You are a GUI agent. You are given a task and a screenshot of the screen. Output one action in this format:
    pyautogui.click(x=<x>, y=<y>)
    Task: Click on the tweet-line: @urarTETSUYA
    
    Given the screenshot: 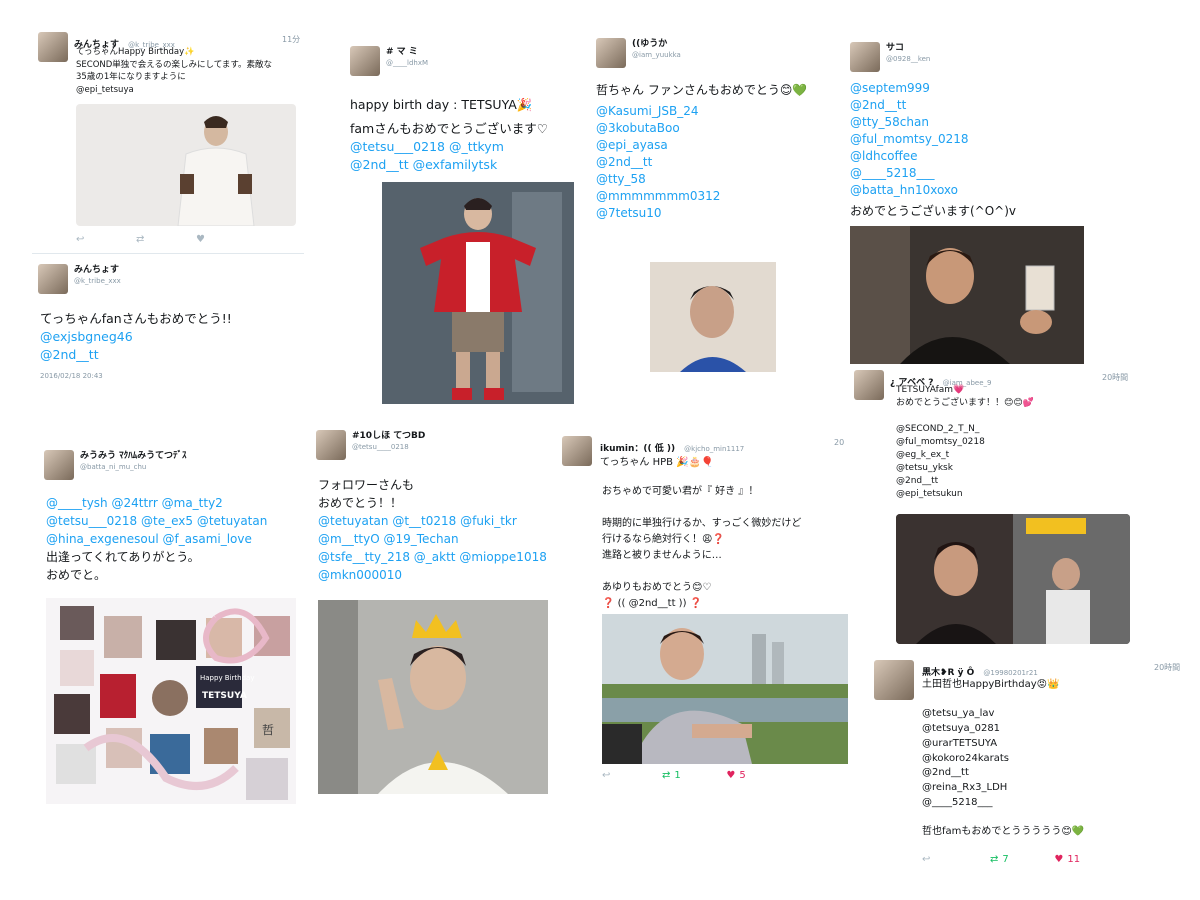 What is the action you would take?
    pyautogui.click(x=1003, y=744)
    